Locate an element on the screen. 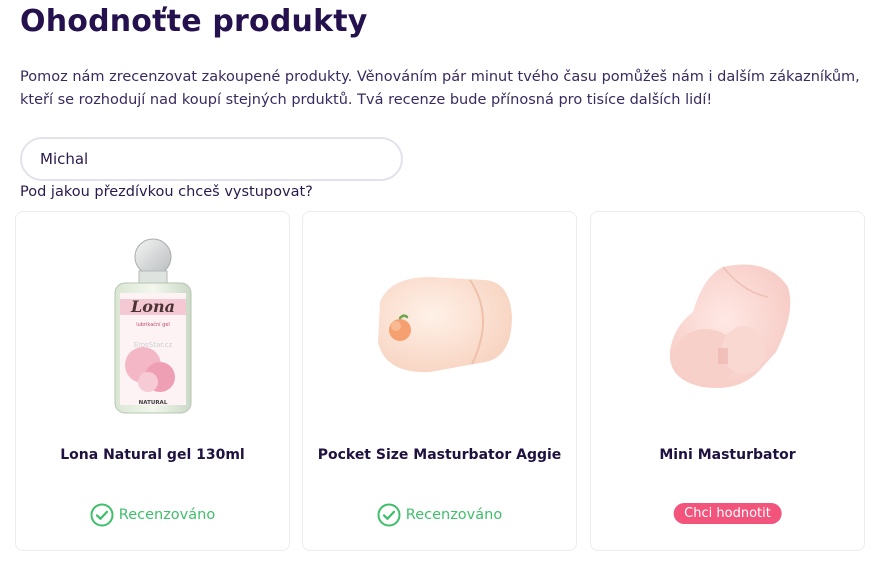 This screenshot has height=561, width=886. product-name: Mini Masturbator is located at coordinates (727, 455).